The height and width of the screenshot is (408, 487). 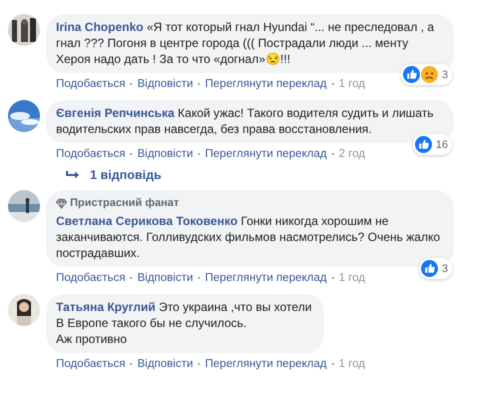 I want to click on reply-arrow-icon, so click(x=73, y=175).